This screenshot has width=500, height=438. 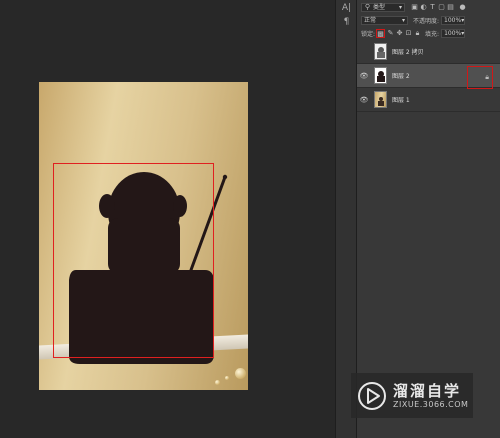 I want to click on filter-toggle-icon: ●, so click(x=462, y=7).